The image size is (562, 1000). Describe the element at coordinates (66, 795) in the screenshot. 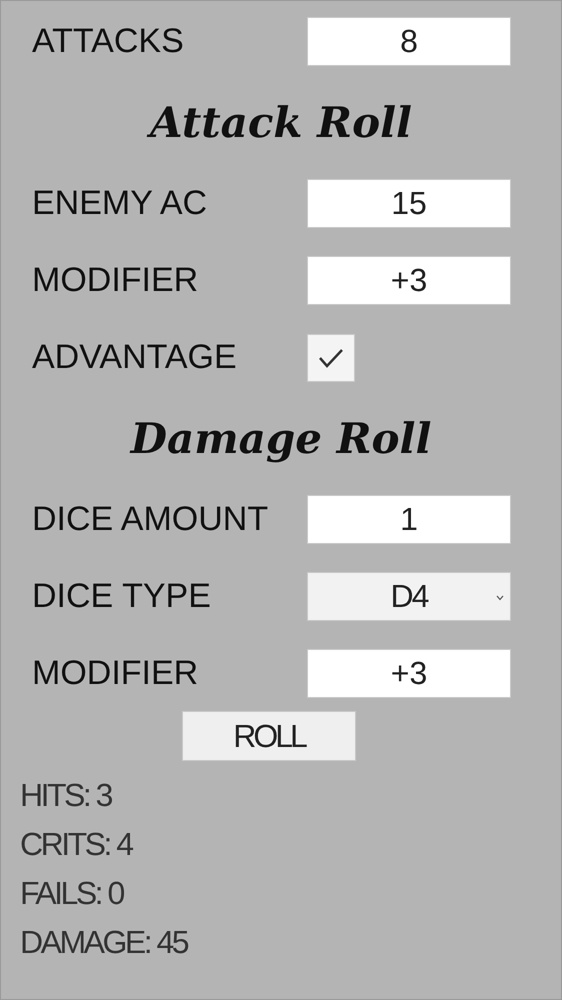

I see `result-text: HITS: 3` at that location.